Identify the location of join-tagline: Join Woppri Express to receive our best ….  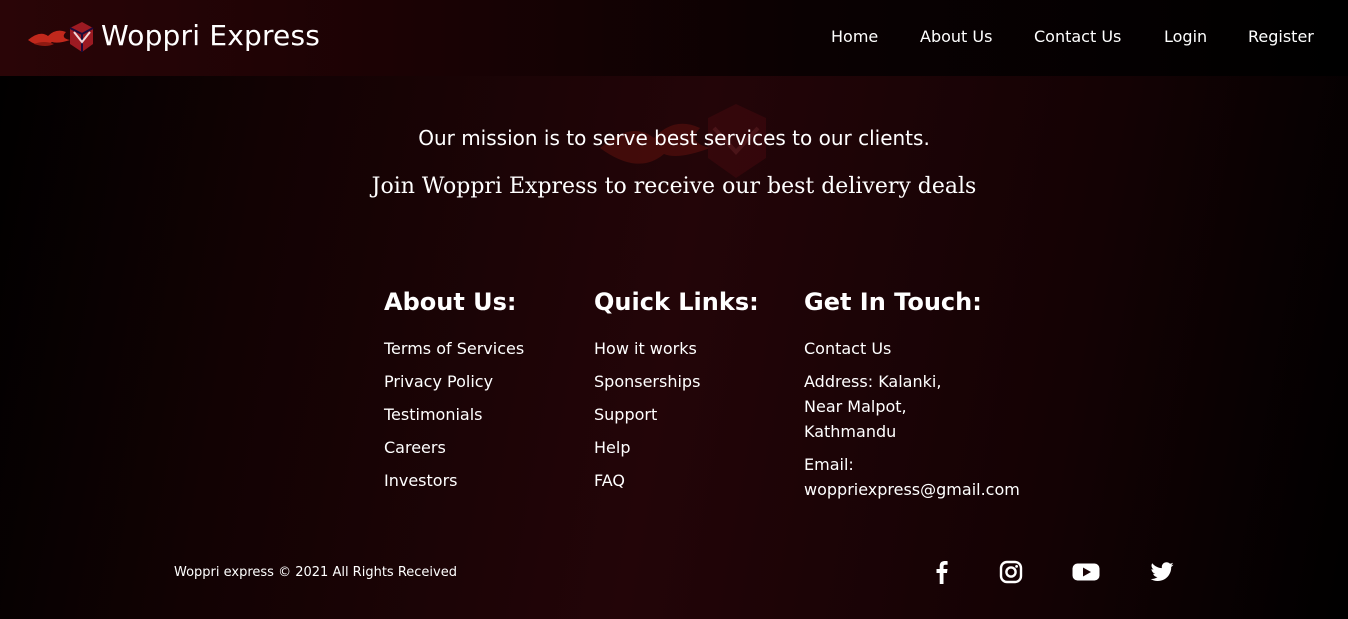
(674, 186).